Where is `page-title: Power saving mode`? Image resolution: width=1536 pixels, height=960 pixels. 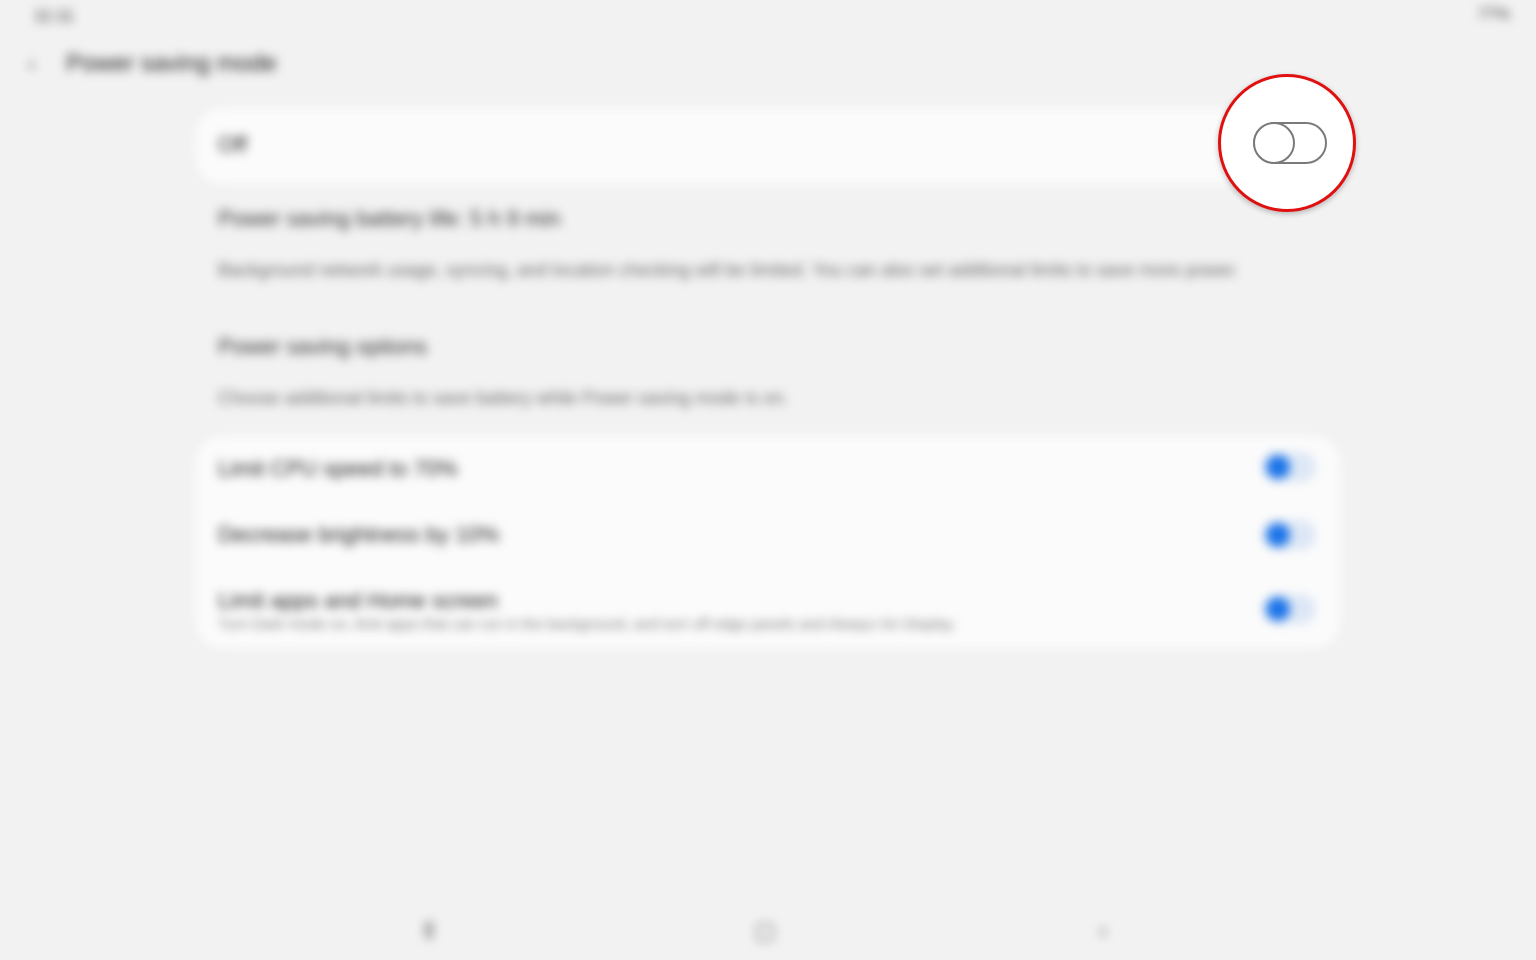
page-title: Power saving mode is located at coordinates (171, 63).